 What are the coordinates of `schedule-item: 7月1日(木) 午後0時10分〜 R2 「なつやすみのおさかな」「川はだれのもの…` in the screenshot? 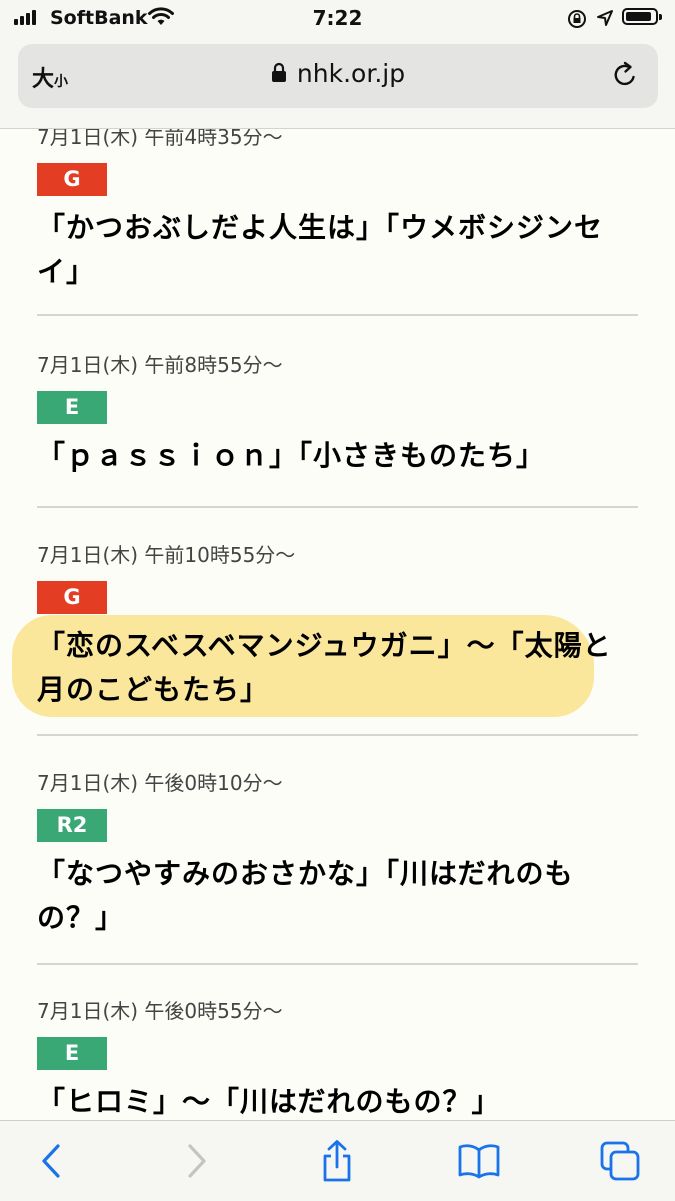 It's located at (337, 867).